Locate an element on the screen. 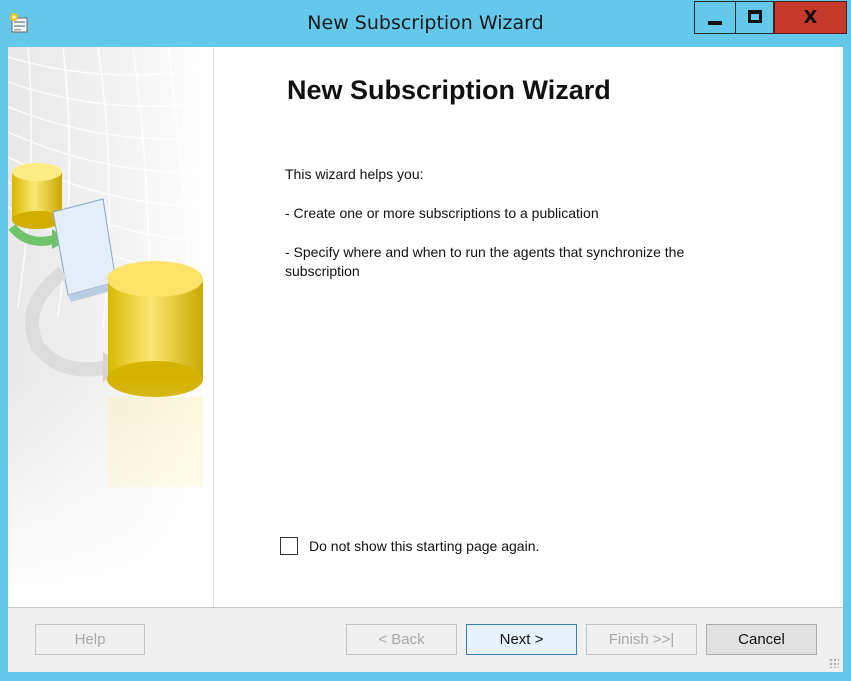 The height and width of the screenshot is (681, 851). close-icon: X is located at coordinates (810, 17).